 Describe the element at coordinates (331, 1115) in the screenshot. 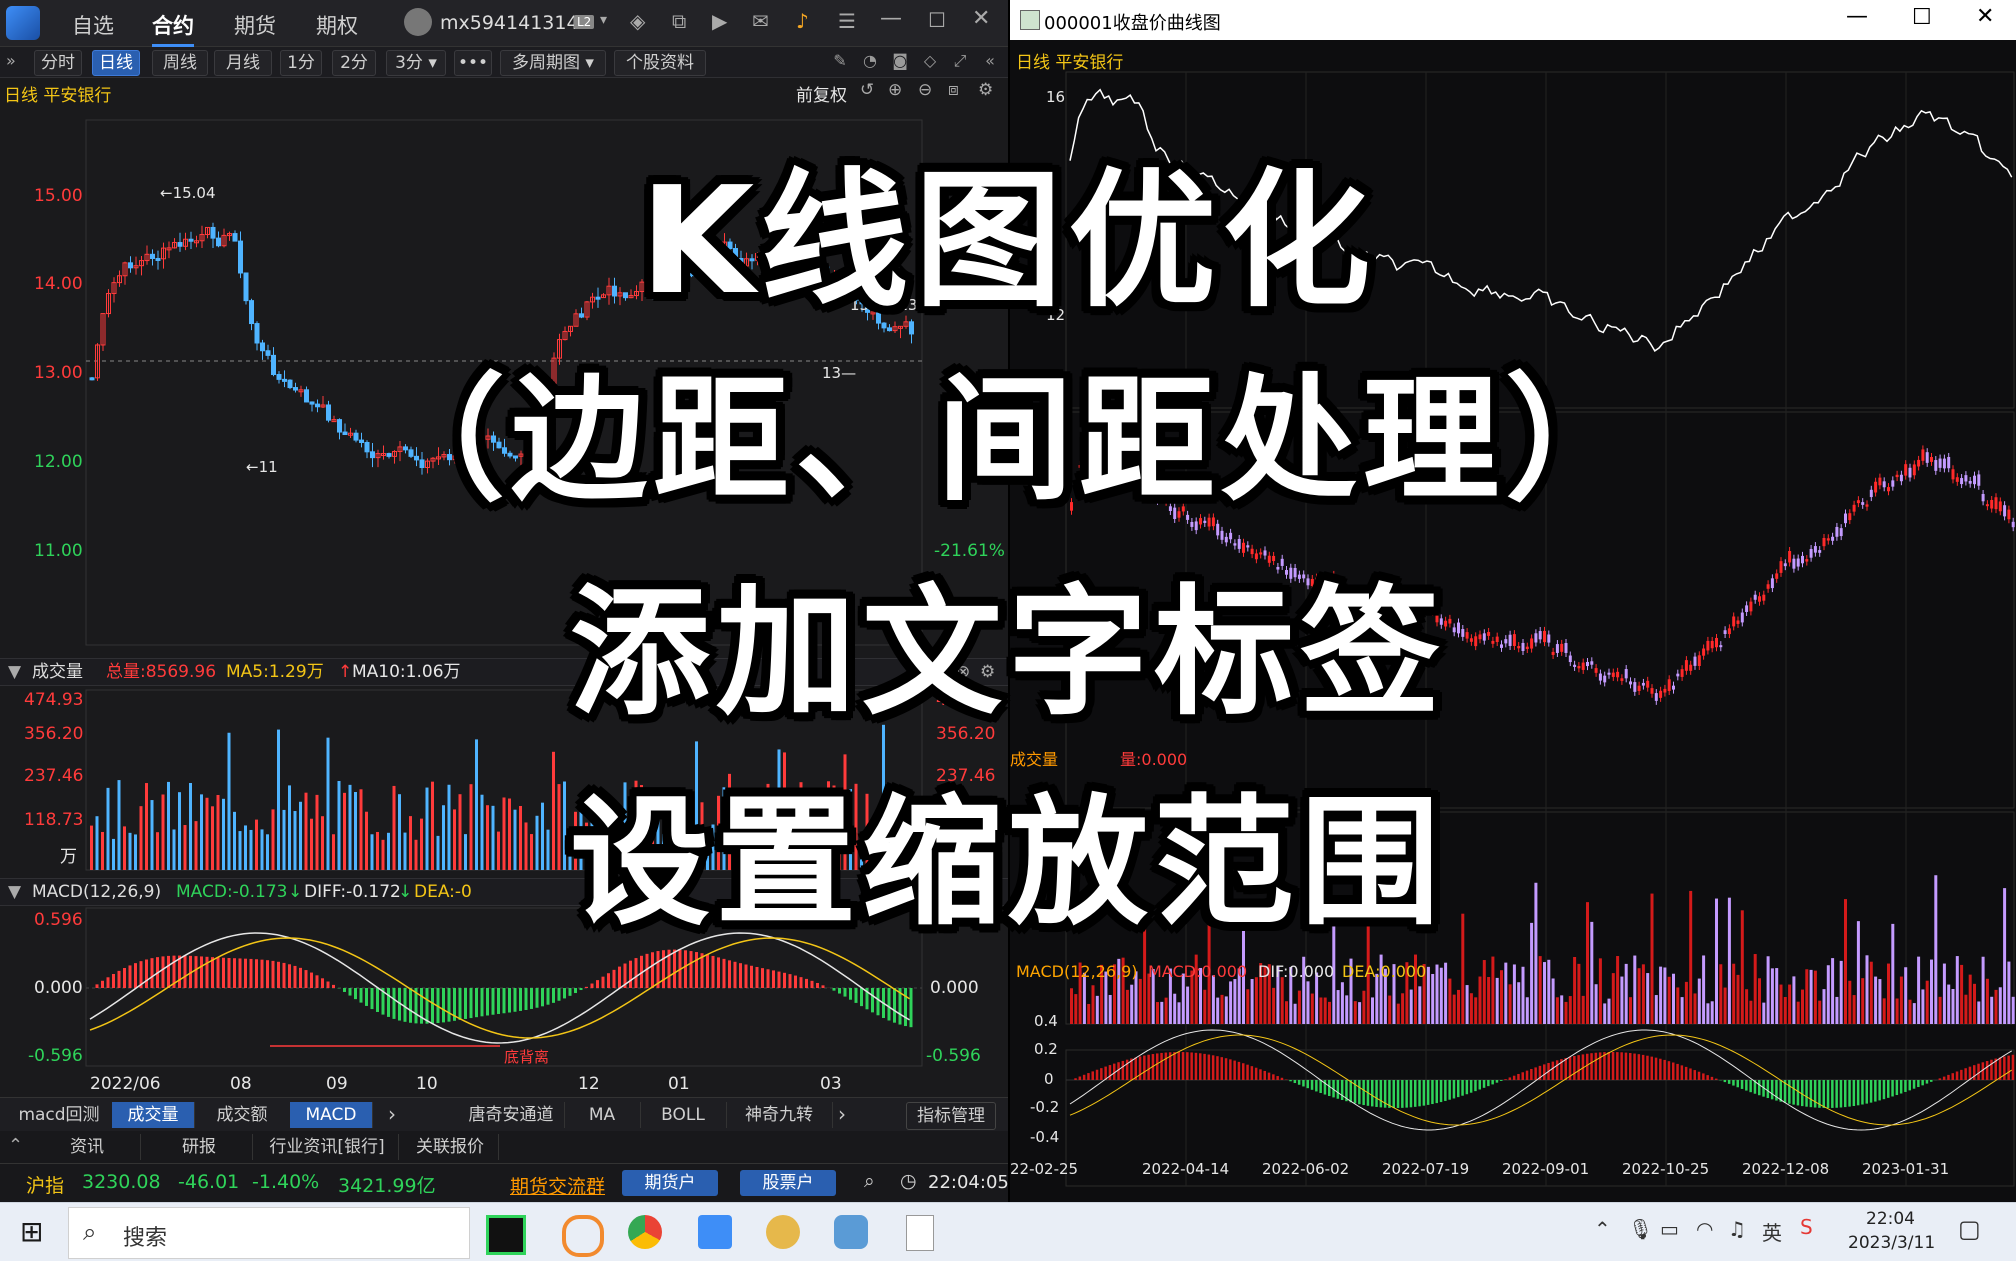

I see `indicator-tab-macd: MACD` at that location.